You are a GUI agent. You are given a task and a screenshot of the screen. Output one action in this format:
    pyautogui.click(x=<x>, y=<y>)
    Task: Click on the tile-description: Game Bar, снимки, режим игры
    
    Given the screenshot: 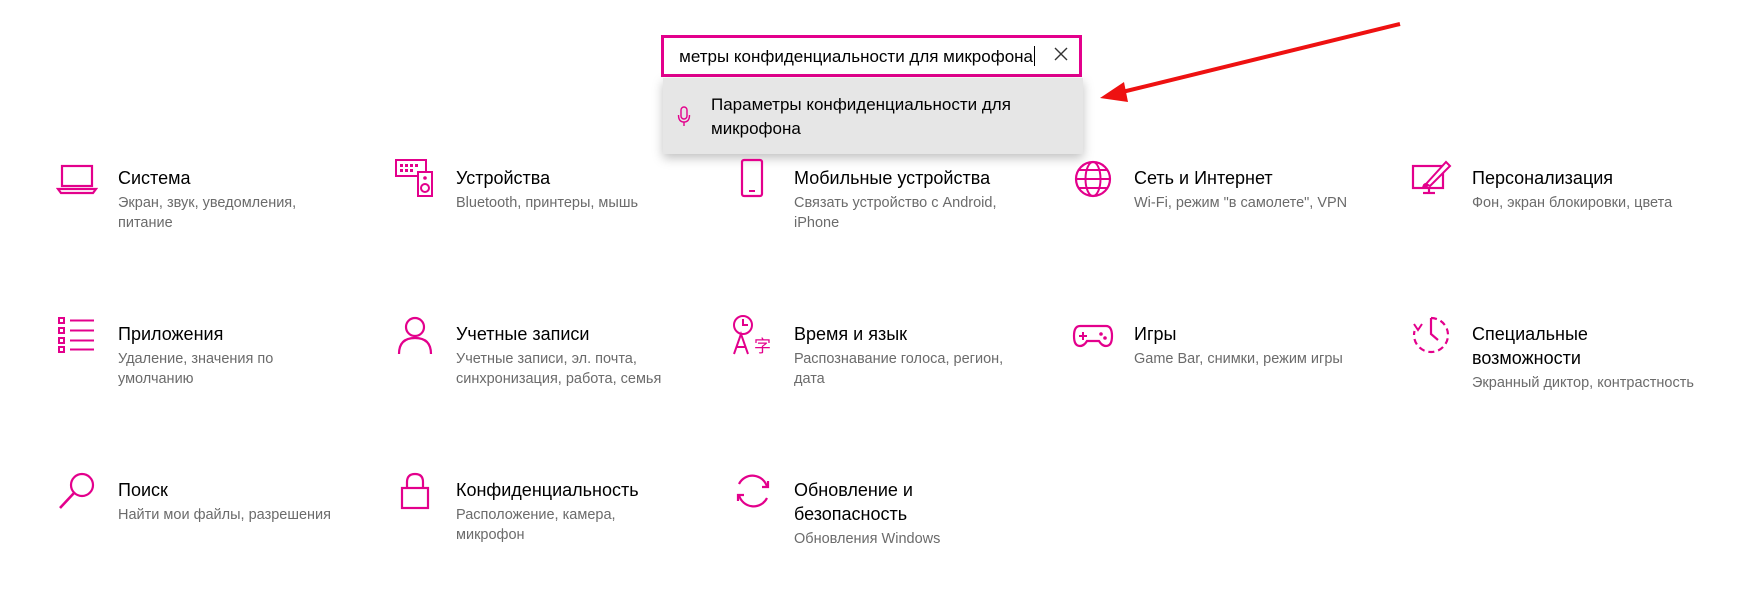 What is the action you would take?
    pyautogui.click(x=1238, y=359)
    